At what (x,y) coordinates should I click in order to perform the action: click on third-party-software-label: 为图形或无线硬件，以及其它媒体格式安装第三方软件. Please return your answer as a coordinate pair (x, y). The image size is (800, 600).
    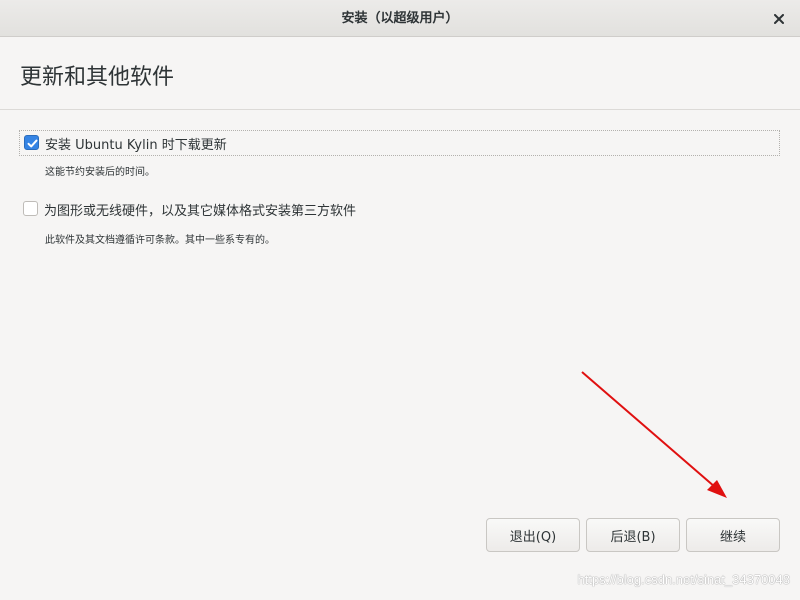
    Looking at the image, I should click on (200, 211).